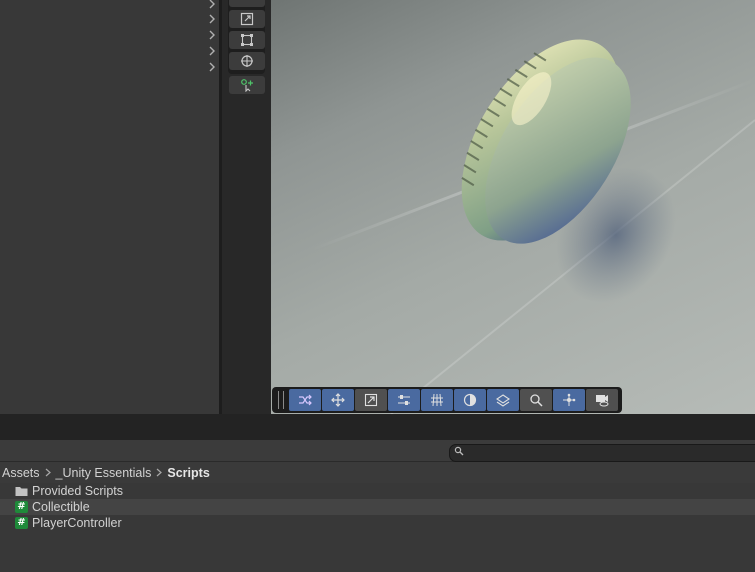 This screenshot has width=755, height=572. I want to click on rect-tool-button, so click(247, 40).